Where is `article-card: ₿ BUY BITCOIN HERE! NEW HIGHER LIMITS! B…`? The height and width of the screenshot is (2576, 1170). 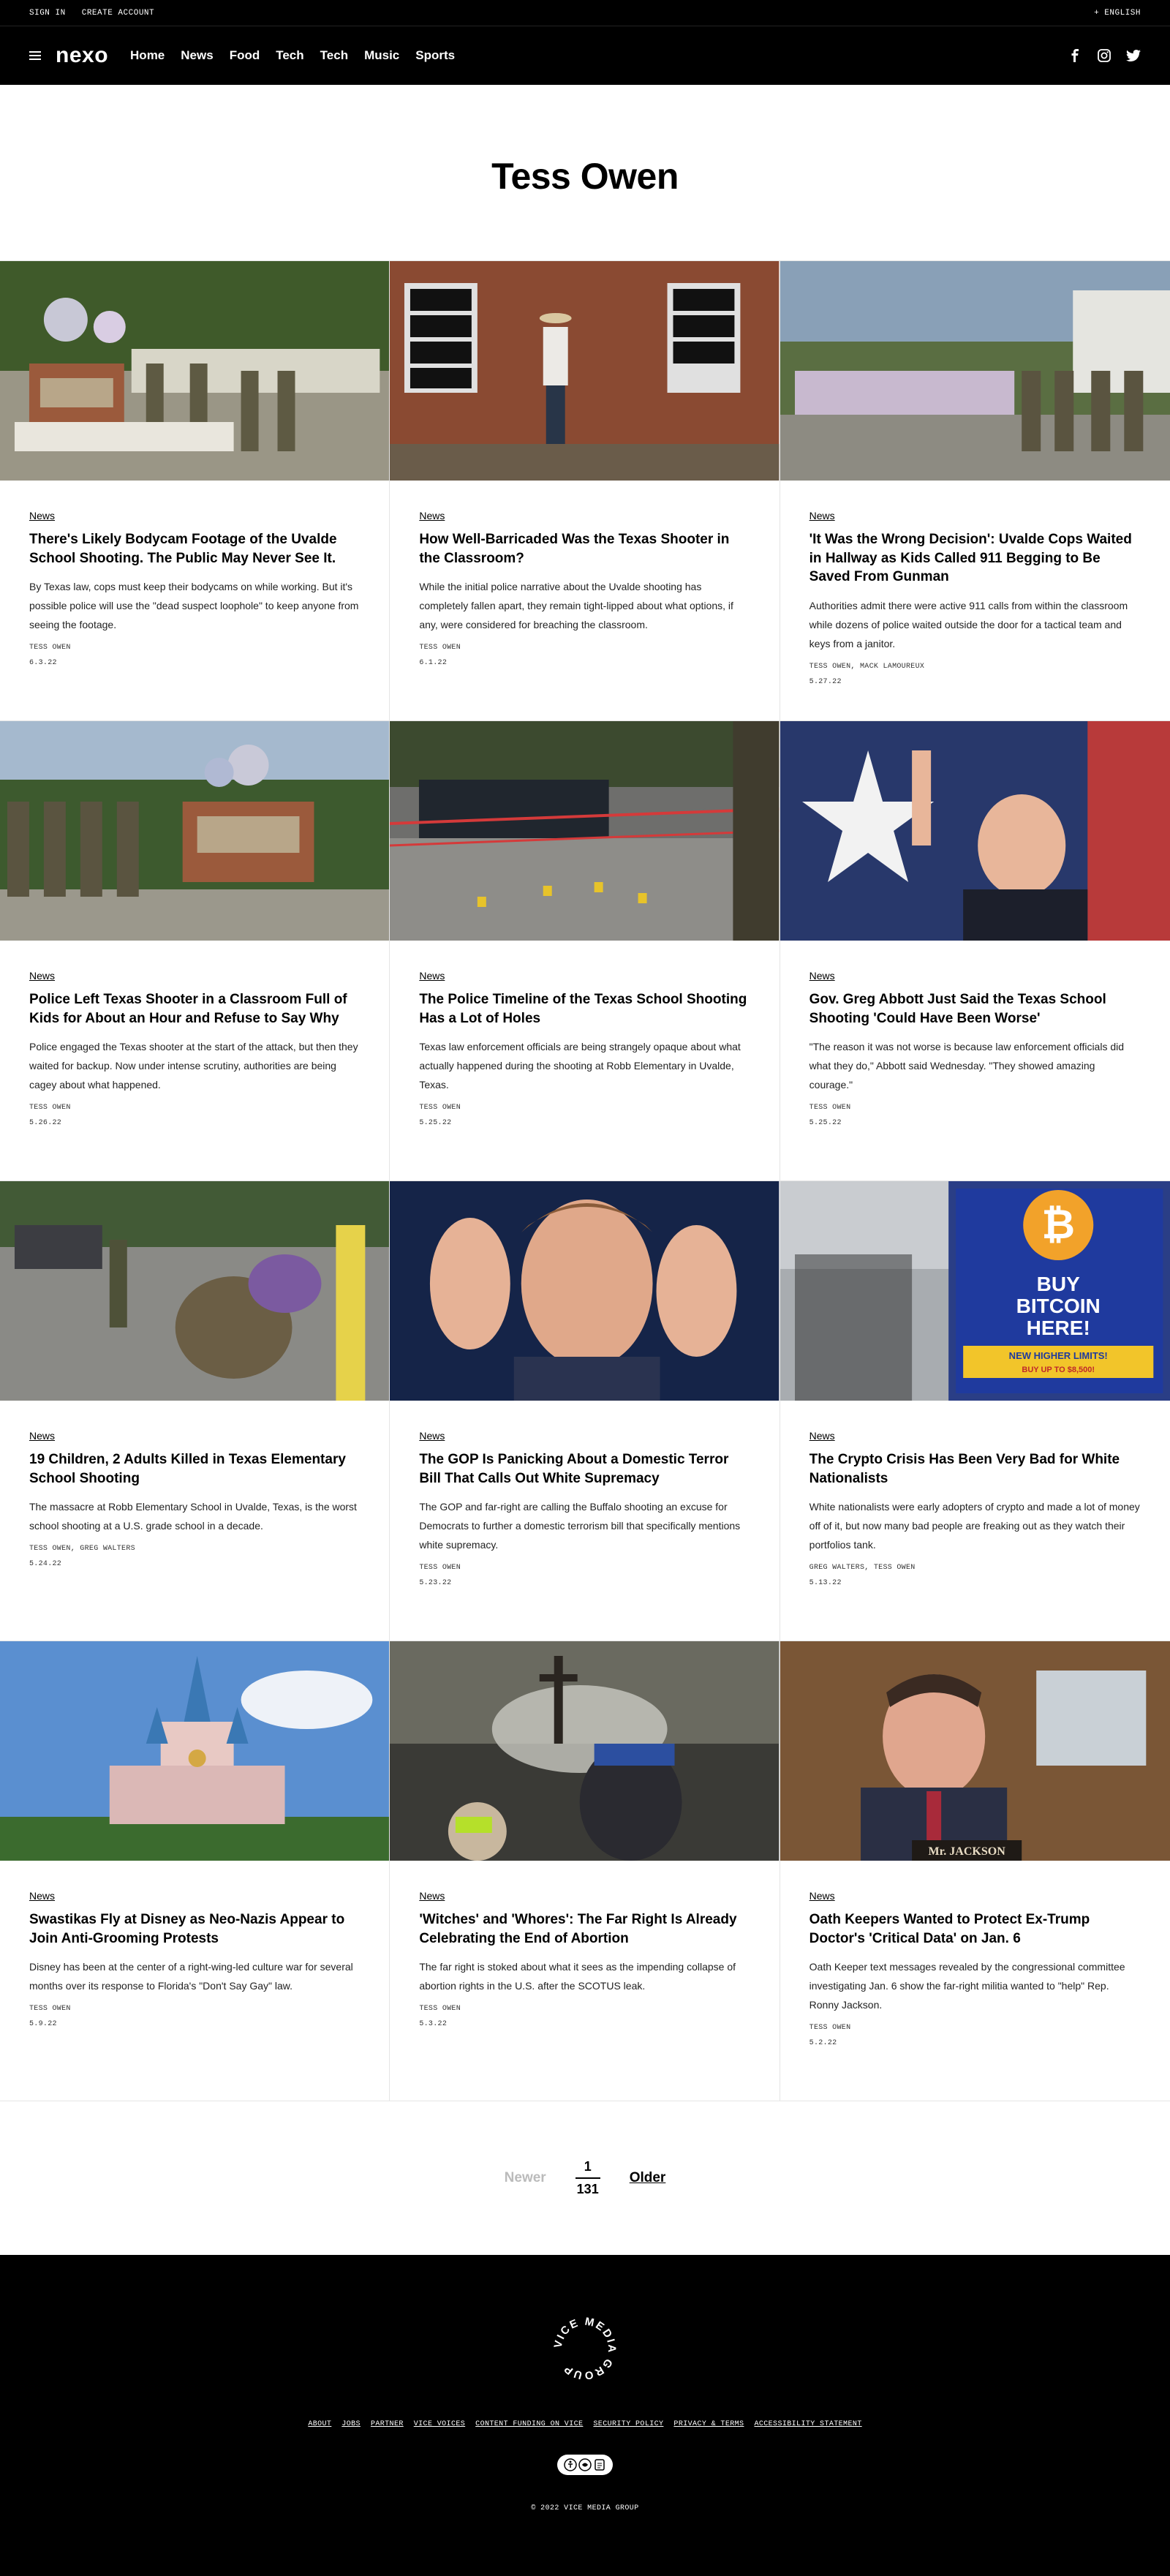 article-card: ₿ BUY BITCOIN HERE! NEW HIGHER LIMITS! B… is located at coordinates (975, 1411).